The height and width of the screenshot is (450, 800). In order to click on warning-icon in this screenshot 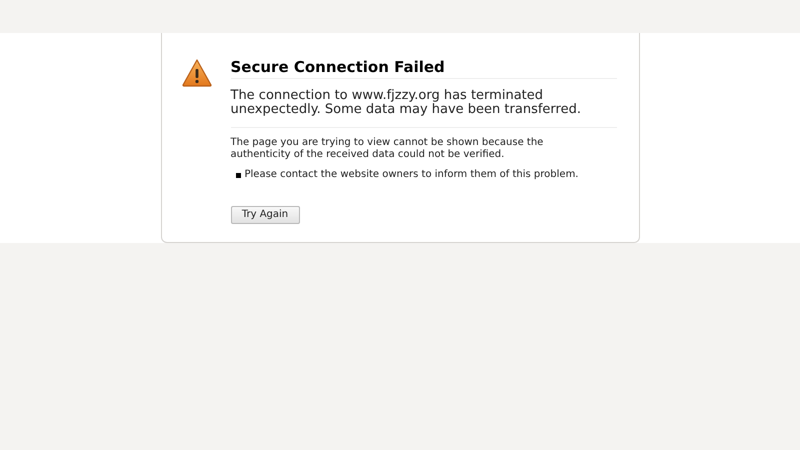, I will do `click(197, 73)`.